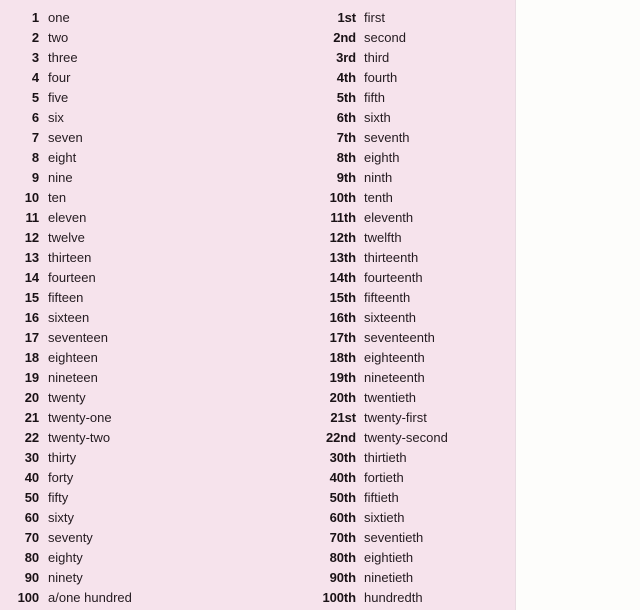 The width and height of the screenshot is (640, 610). Describe the element at coordinates (378, 197) in the screenshot. I see `ordinal-word: tenth` at that location.